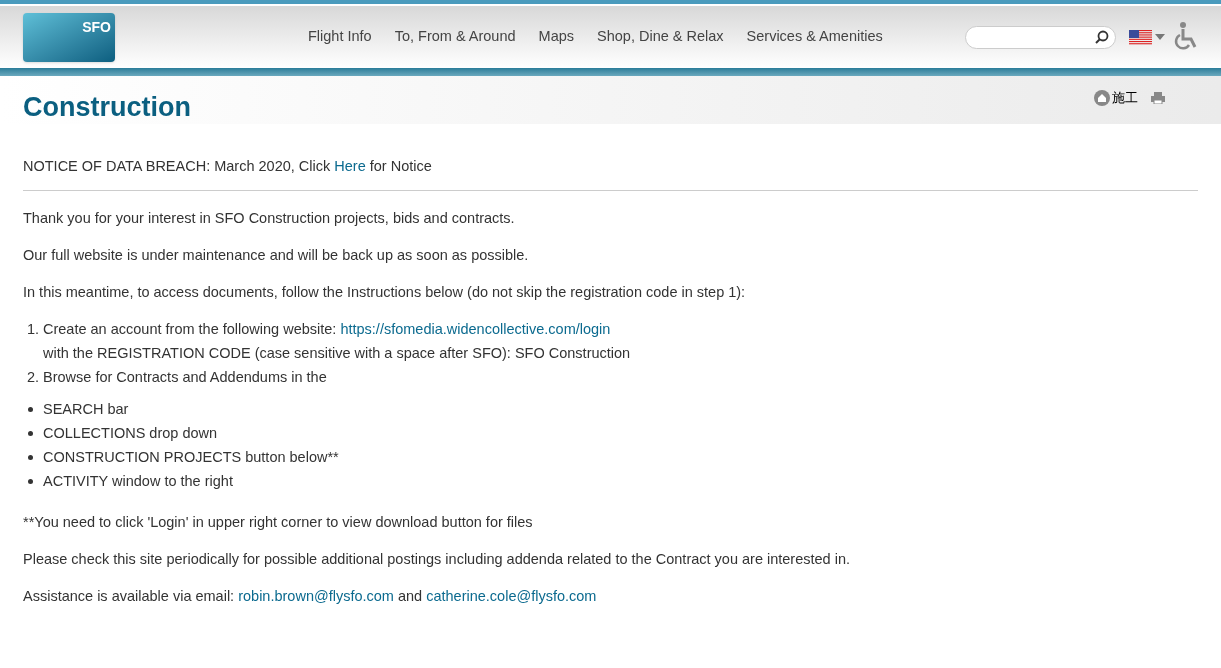 This screenshot has width=1221, height=668. I want to click on body-paragraph: Assistance is available via email: robin.brown@flysfo.com and catherine.cole@flysfo.com, so click(310, 596).